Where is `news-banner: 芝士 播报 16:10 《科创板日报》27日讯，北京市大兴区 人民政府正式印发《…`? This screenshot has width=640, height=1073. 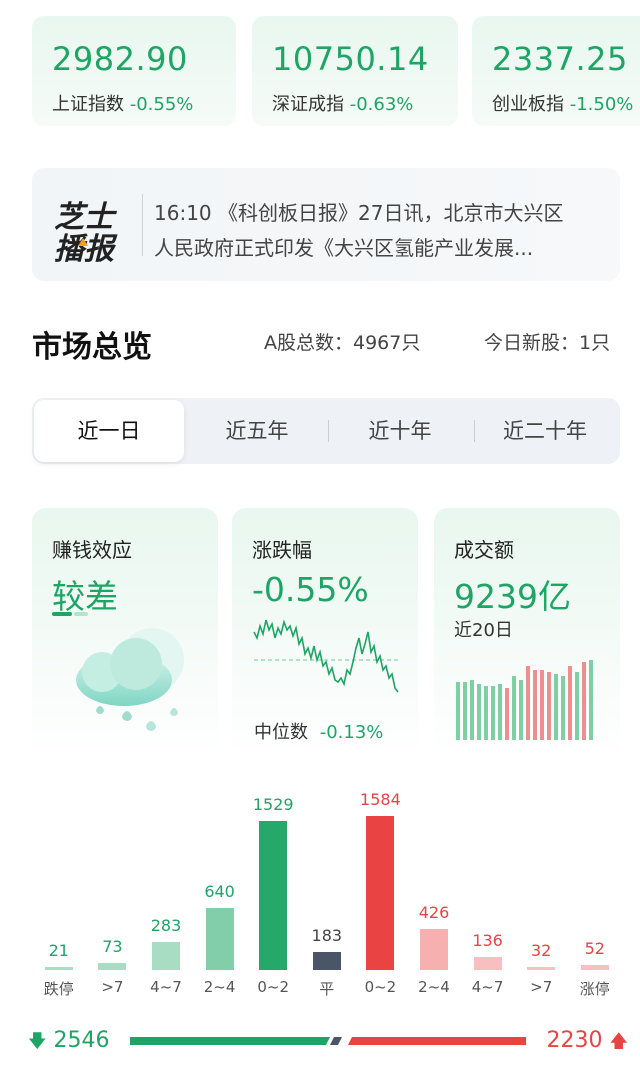
news-banner: 芝士 播报 16:10 《科创板日报》27日讯，北京市大兴区 人民政府正式印发《… is located at coordinates (326, 224).